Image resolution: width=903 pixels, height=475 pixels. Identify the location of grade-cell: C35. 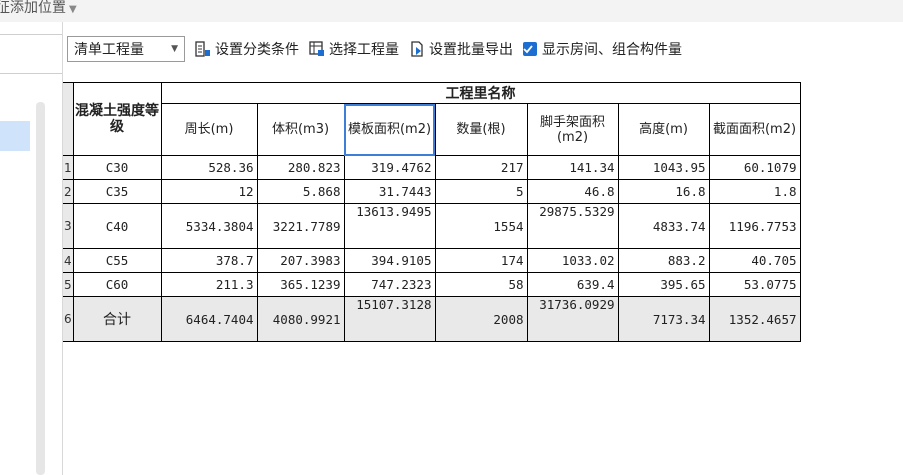
(117, 191).